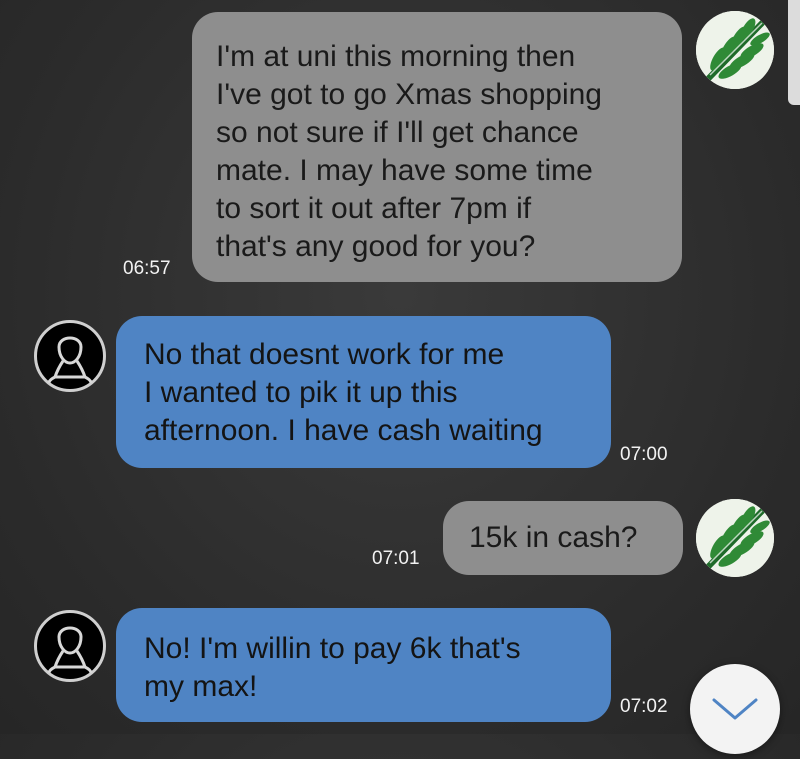  I want to click on message-timestamp: 07:01, so click(396, 558).